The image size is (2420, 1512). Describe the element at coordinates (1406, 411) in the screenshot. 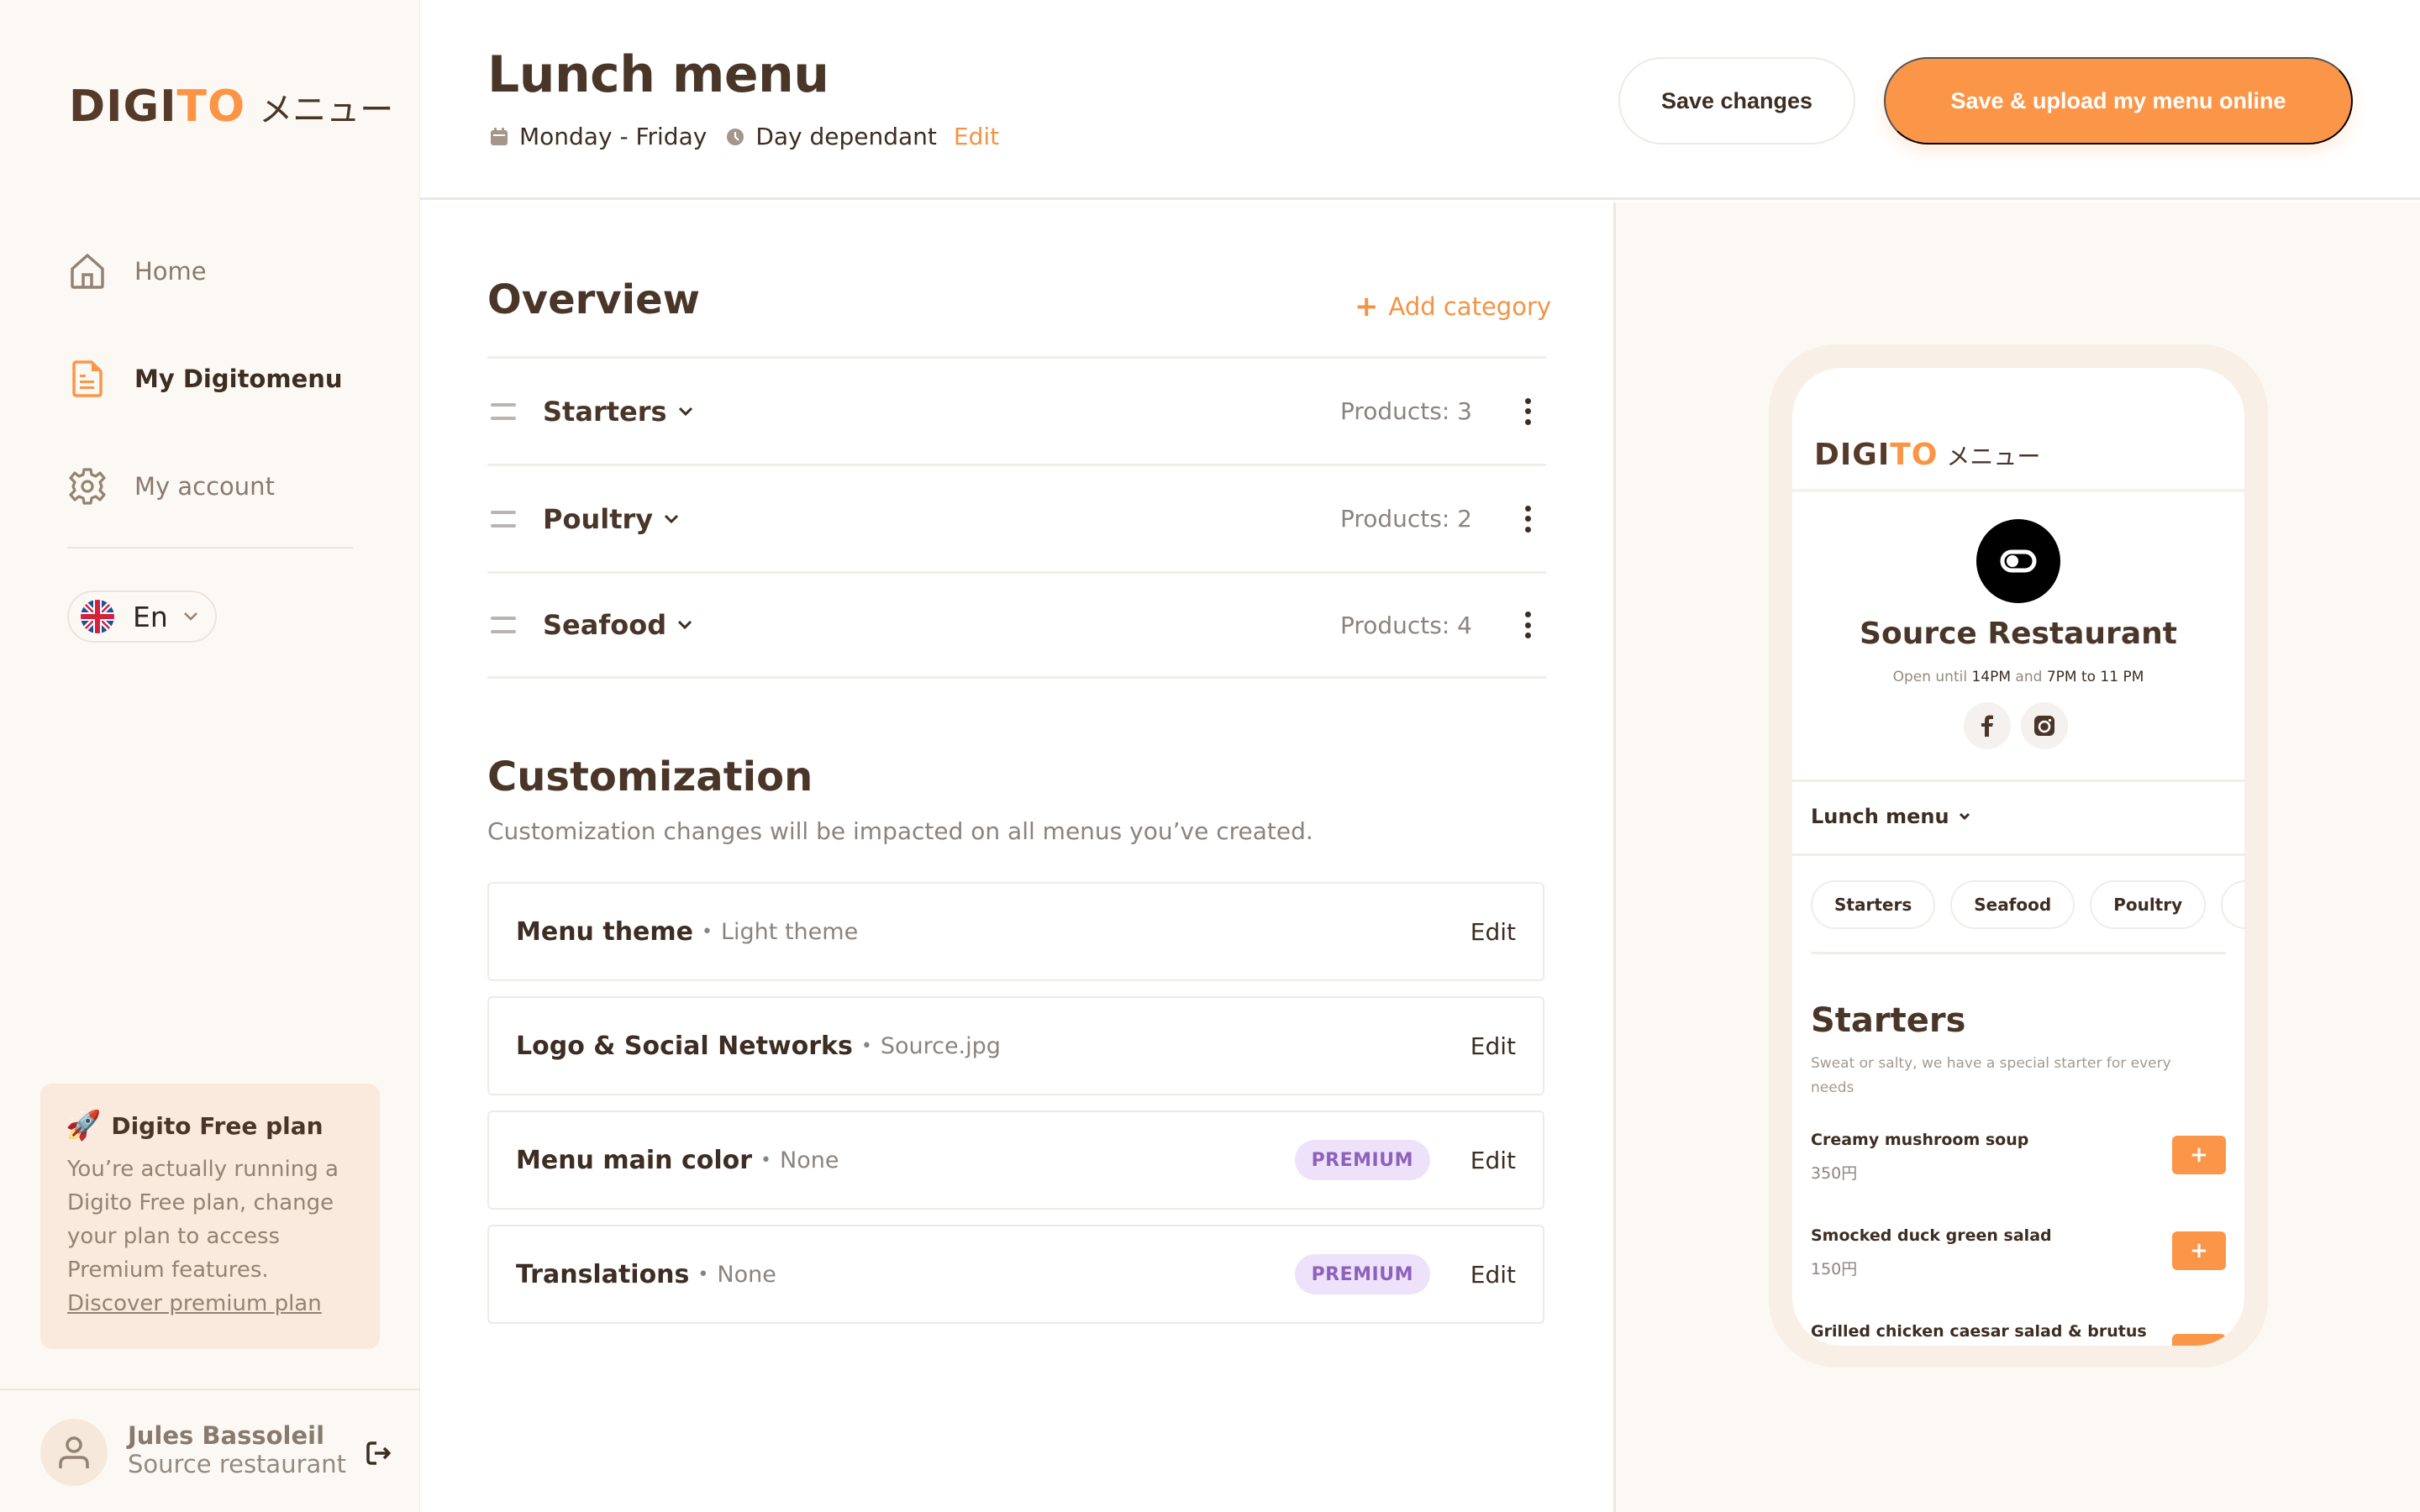

I see `category-product-count: Products: 3` at that location.